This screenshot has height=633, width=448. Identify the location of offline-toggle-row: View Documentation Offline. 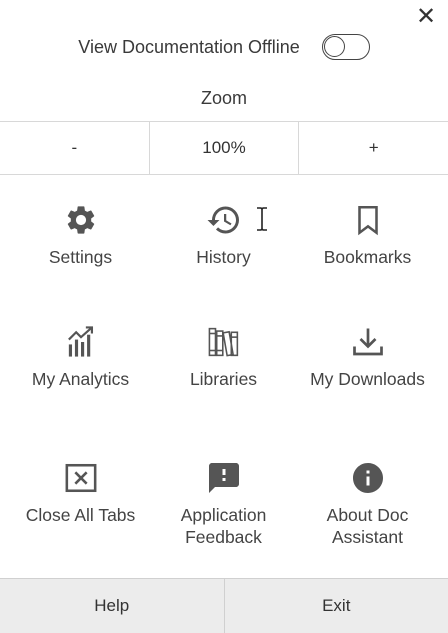
(224, 47).